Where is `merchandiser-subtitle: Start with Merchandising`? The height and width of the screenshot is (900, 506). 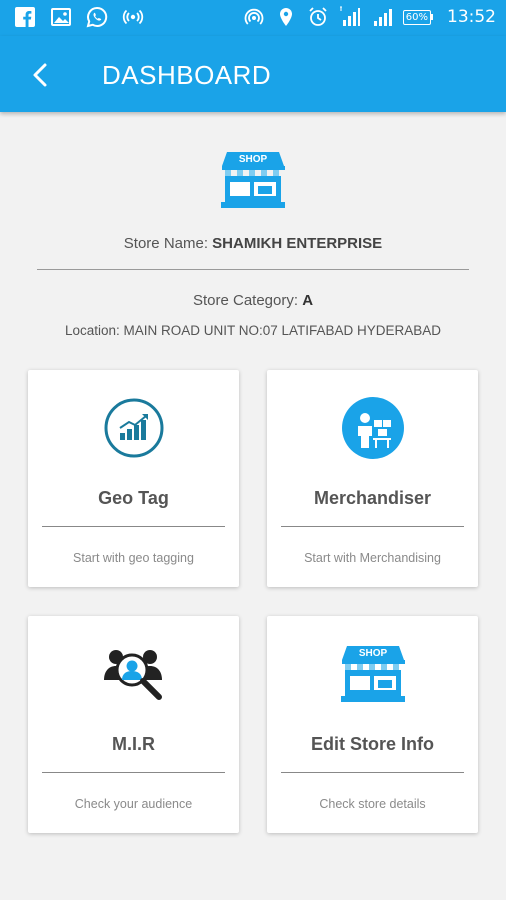 merchandiser-subtitle: Start with Merchandising is located at coordinates (372, 558).